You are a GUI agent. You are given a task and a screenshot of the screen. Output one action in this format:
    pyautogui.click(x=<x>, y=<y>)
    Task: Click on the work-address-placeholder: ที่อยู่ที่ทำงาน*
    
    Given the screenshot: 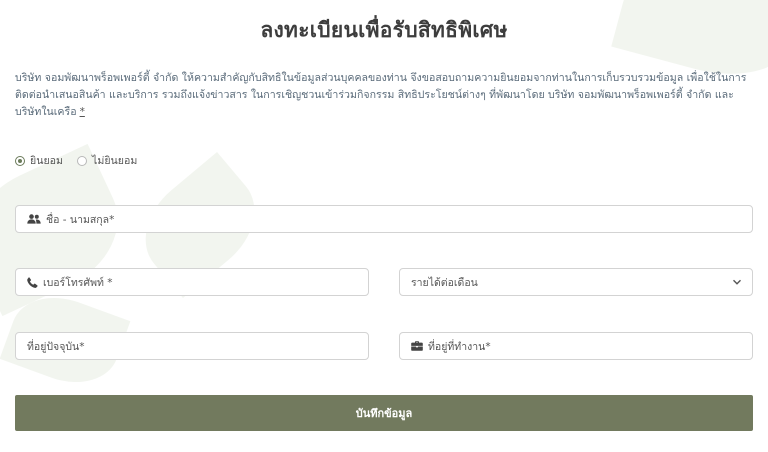 What is the action you would take?
    pyautogui.click(x=459, y=346)
    